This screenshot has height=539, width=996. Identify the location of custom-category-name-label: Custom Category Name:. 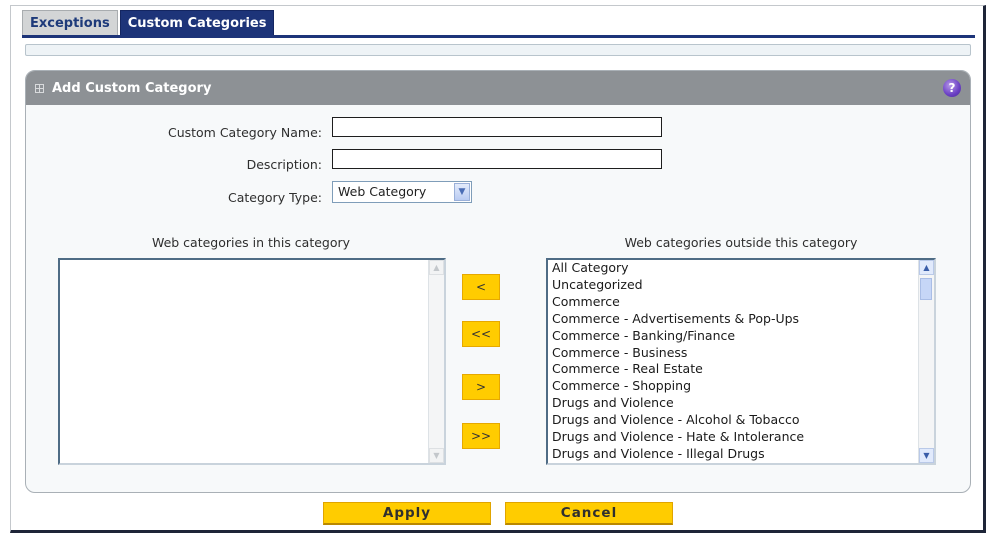
(244, 132).